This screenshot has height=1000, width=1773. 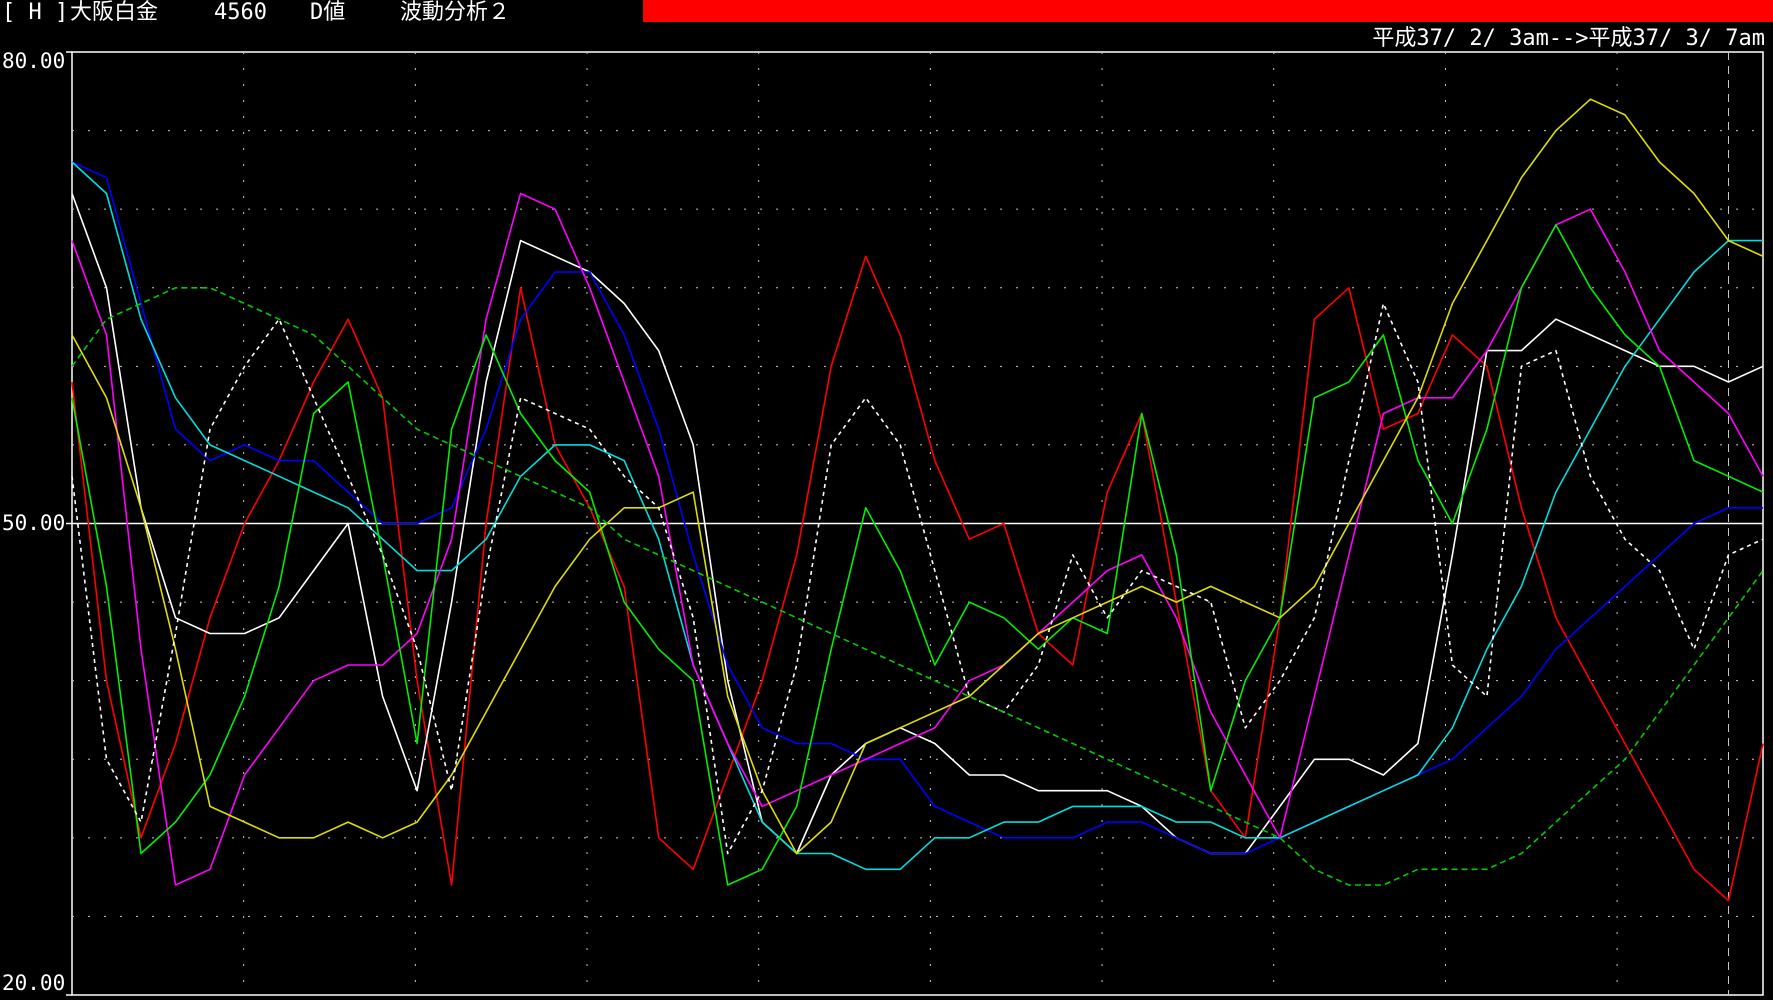 I want to click on y-tick-label-bottom: 20.00, so click(x=34, y=983).